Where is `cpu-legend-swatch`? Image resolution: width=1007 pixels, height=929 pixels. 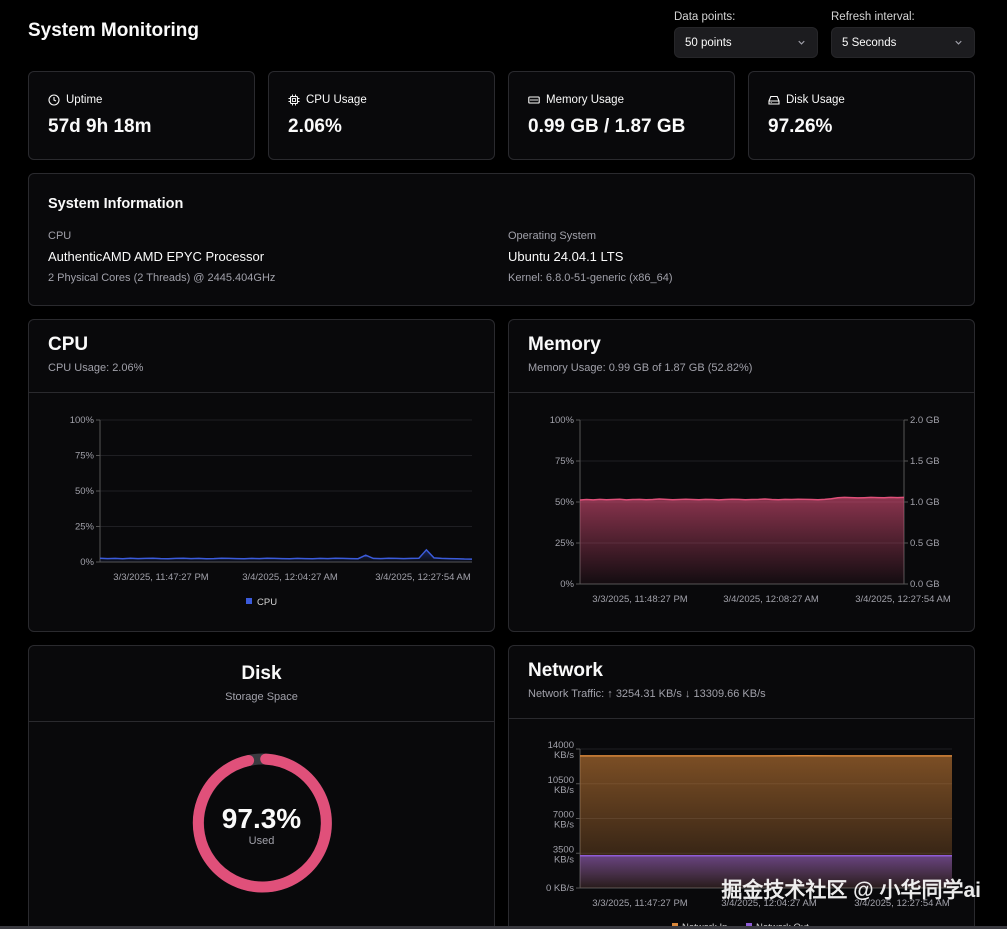 cpu-legend-swatch is located at coordinates (249, 601).